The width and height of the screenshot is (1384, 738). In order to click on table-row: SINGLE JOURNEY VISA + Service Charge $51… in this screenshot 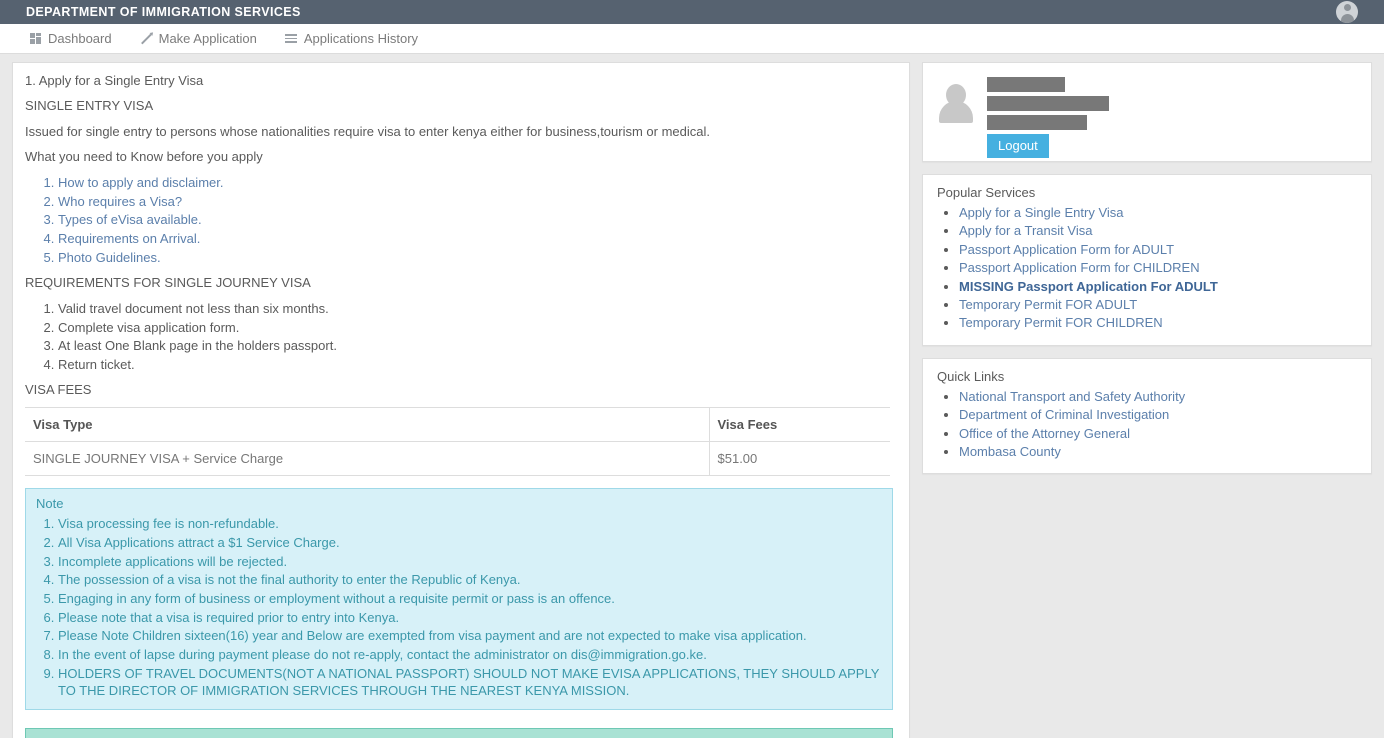, I will do `click(457, 459)`.